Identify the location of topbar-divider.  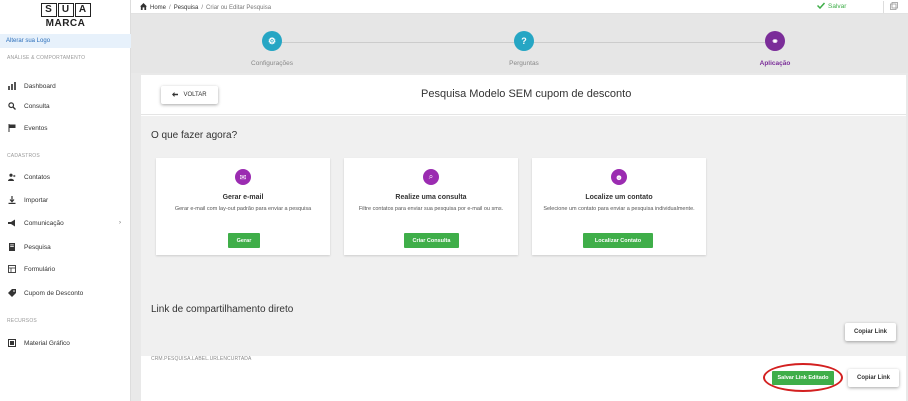
(883, 7).